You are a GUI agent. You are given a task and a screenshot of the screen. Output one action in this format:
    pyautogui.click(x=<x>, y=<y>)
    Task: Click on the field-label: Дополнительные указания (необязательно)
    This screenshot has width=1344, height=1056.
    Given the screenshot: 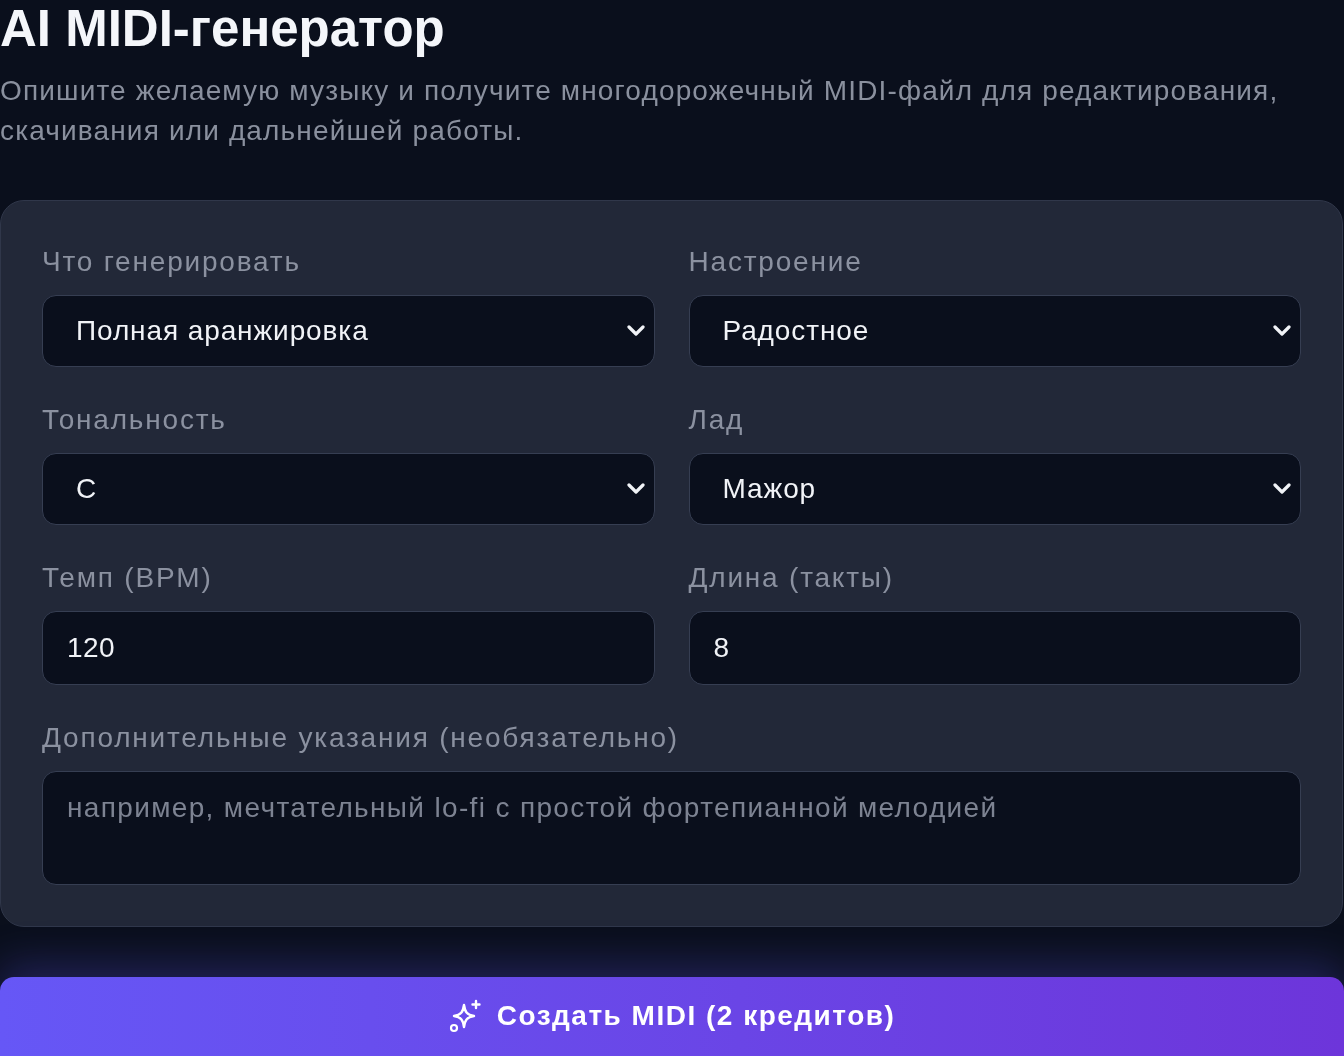 What is the action you would take?
    pyautogui.click(x=360, y=738)
    